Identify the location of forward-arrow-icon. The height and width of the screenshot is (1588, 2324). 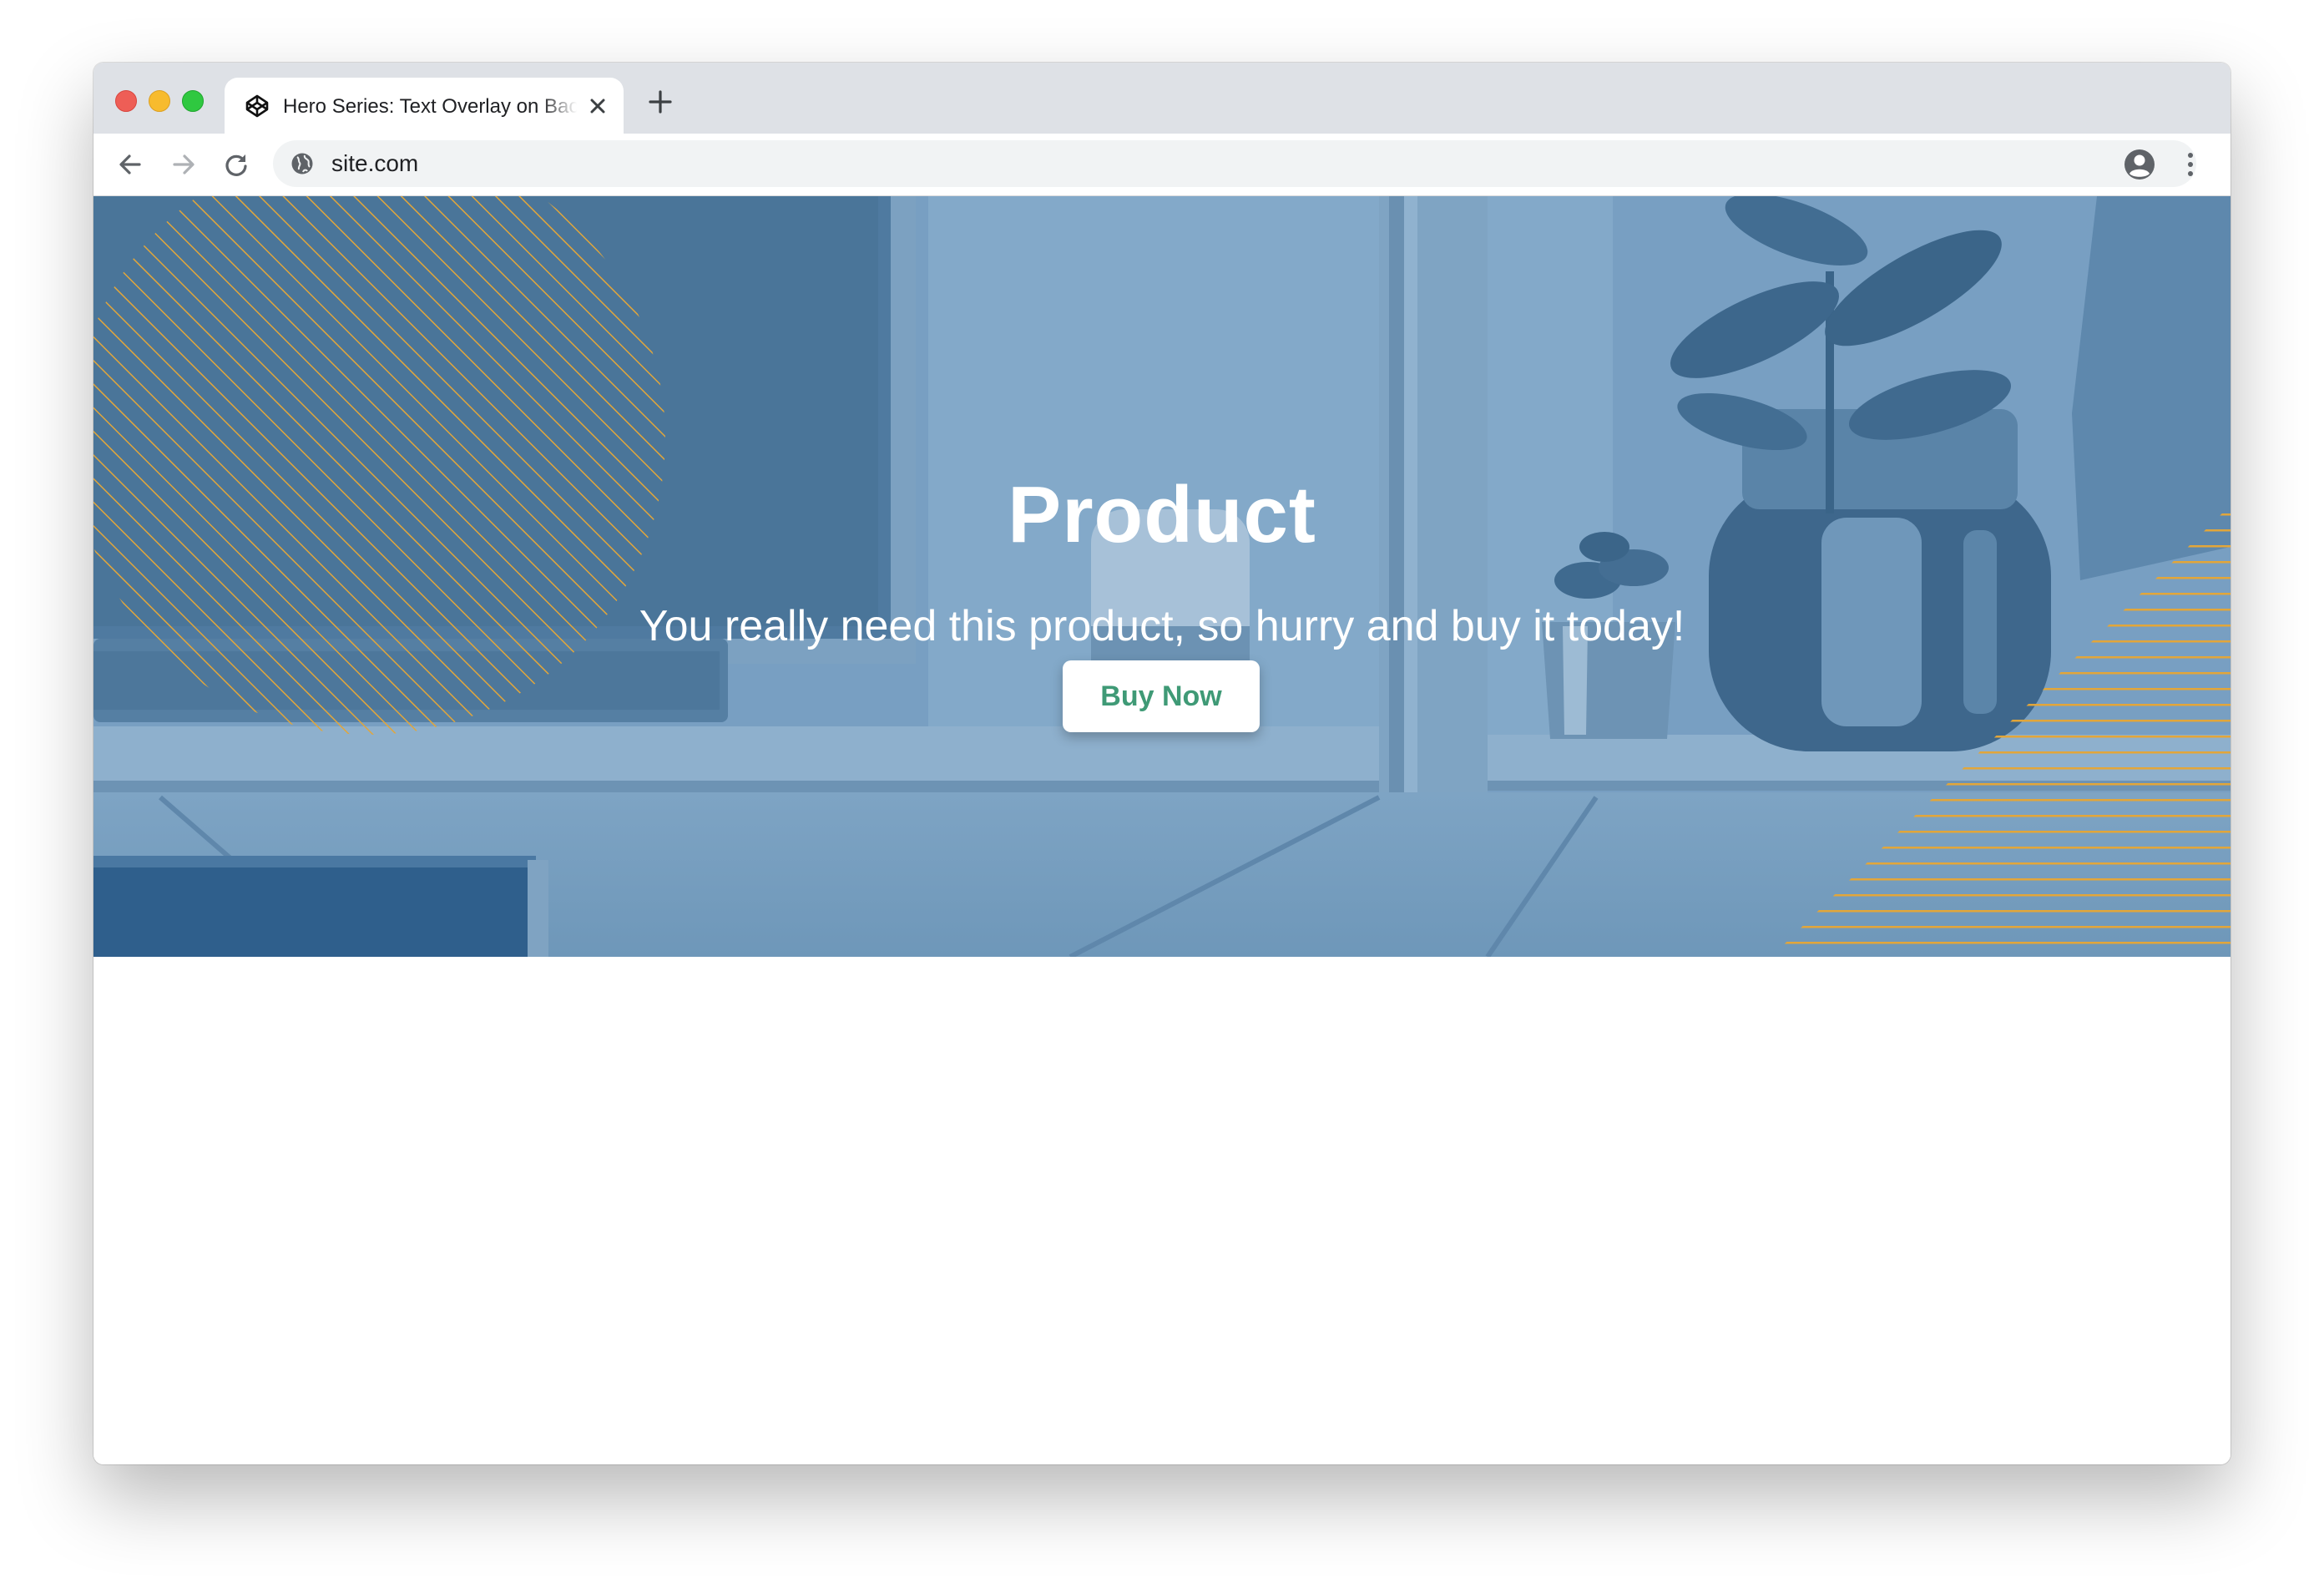
(184, 165).